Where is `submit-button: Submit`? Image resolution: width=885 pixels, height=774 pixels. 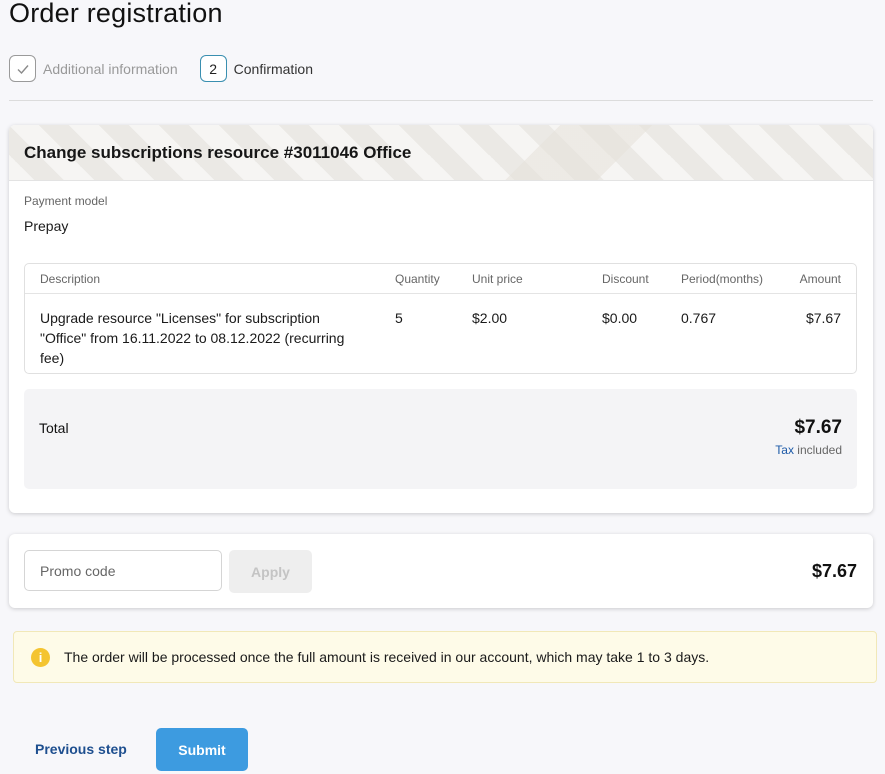
submit-button: Submit is located at coordinates (202, 749).